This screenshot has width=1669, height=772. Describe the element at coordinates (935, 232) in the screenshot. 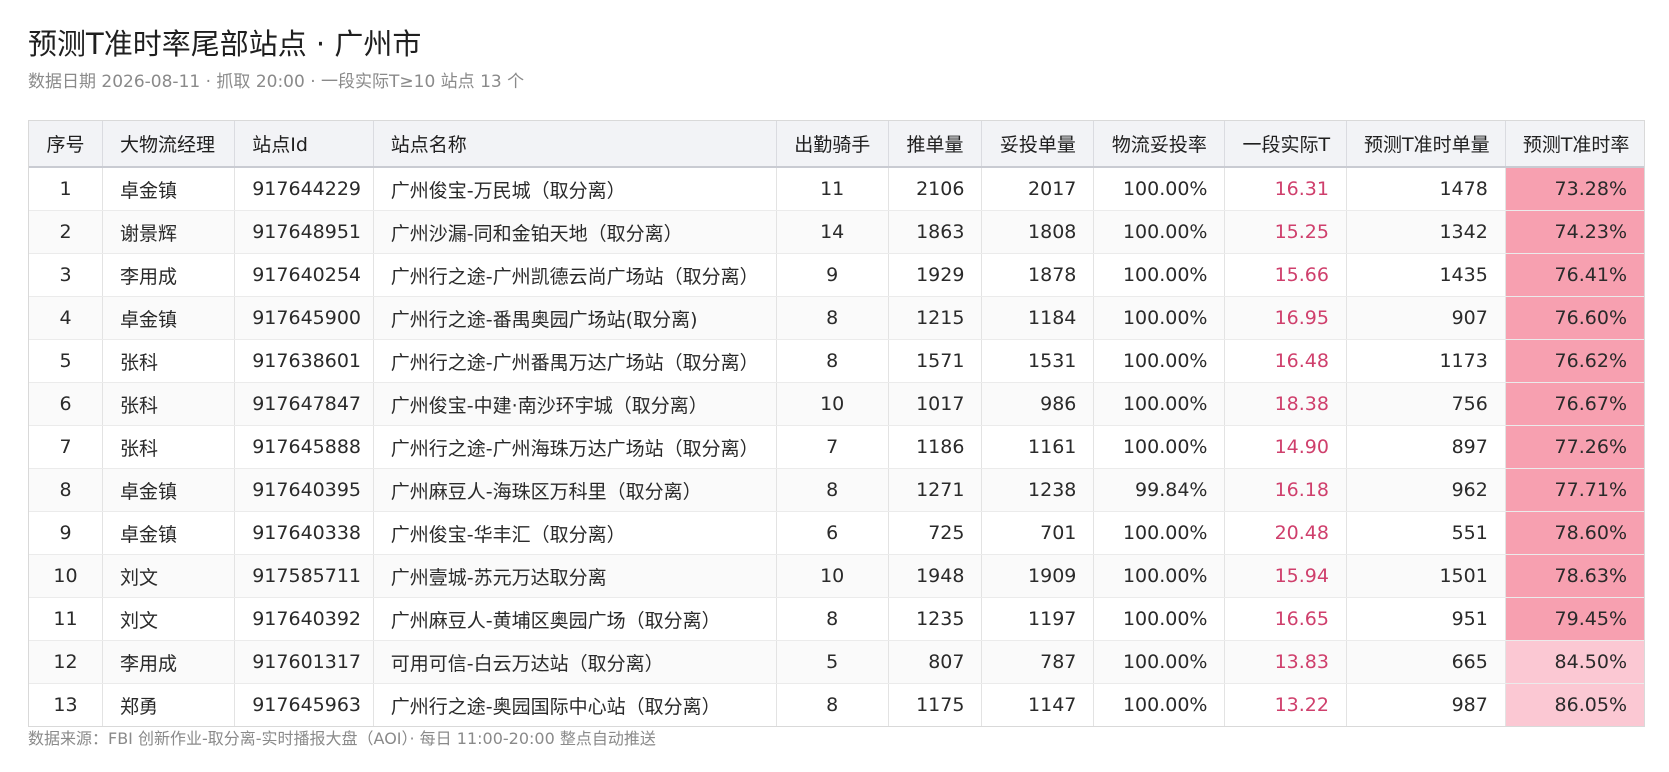

I see `cell-push-orders: 1863` at that location.